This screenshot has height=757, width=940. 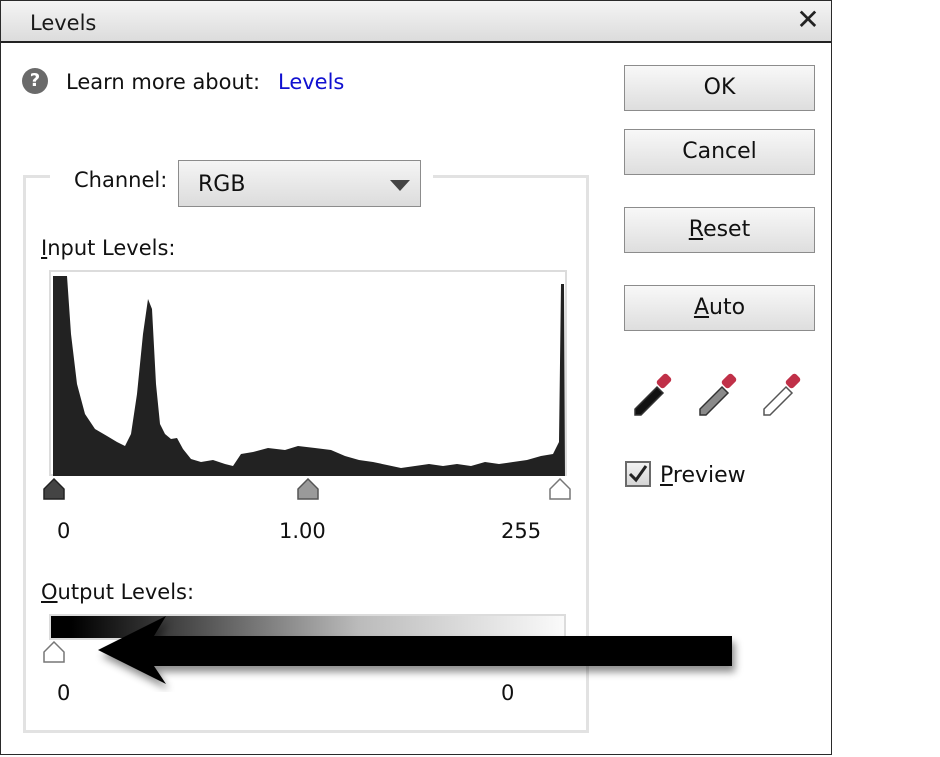 I want to click on output-levels-label: Output Levels:, so click(x=117, y=592).